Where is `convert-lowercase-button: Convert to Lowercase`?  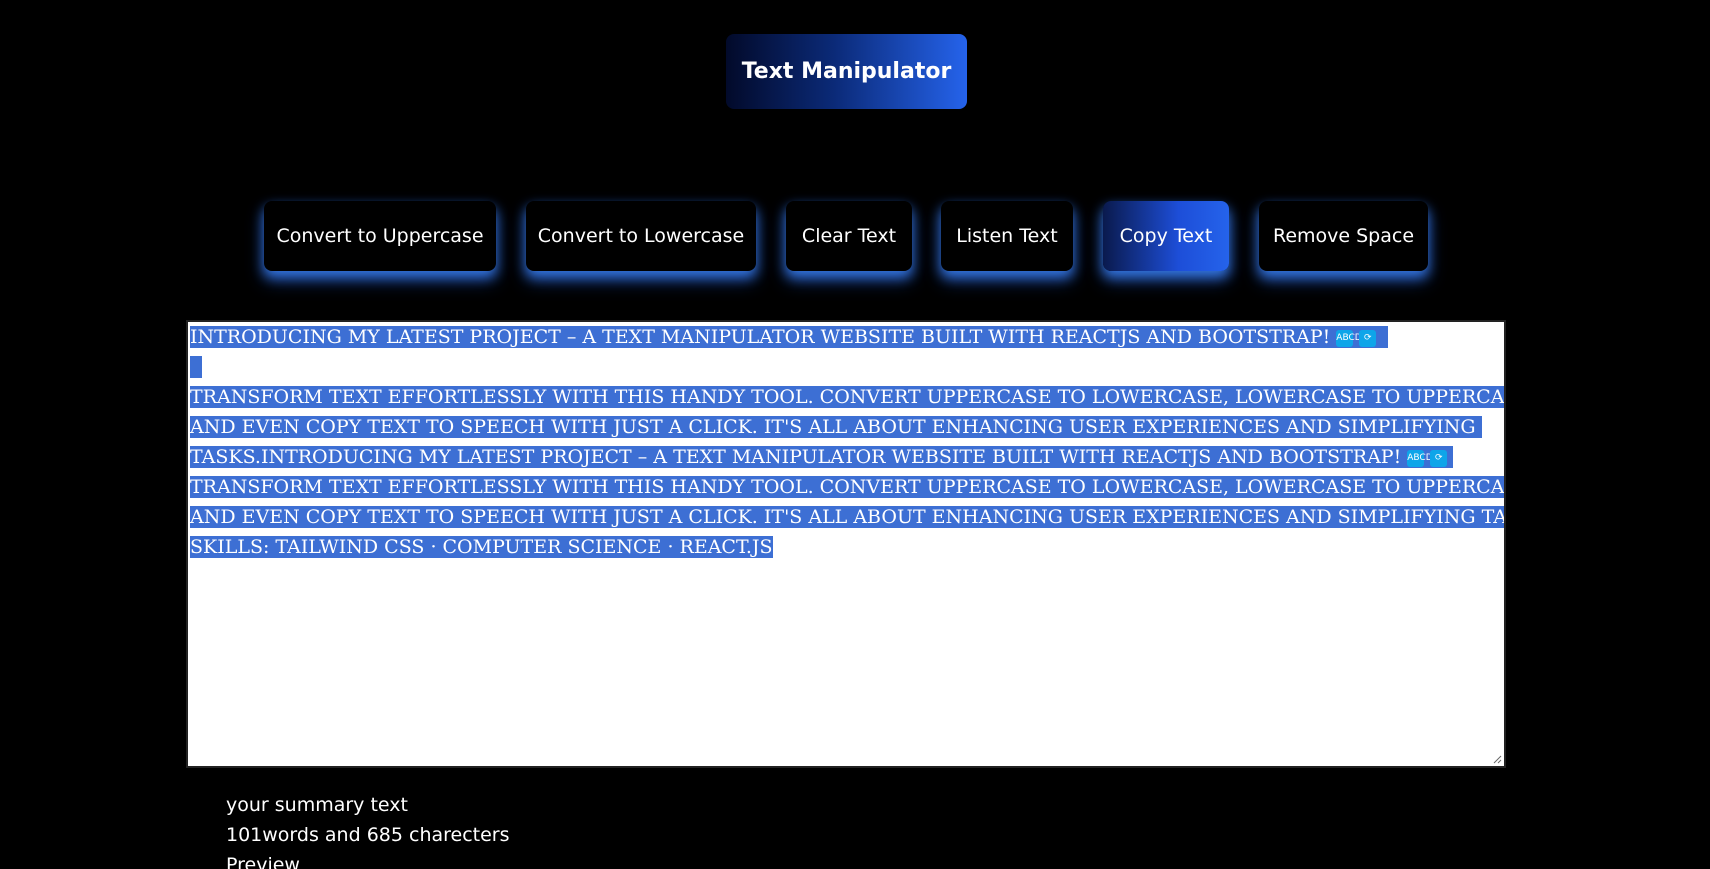 convert-lowercase-button: Convert to Lowercase is located at coordinates (641, 236).